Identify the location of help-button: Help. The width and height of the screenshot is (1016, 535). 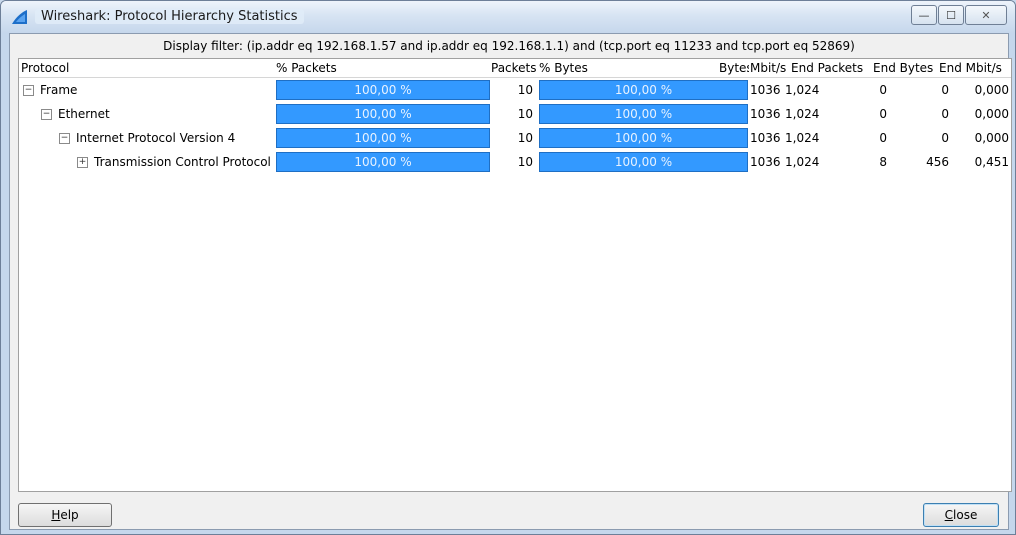
(65, 515).